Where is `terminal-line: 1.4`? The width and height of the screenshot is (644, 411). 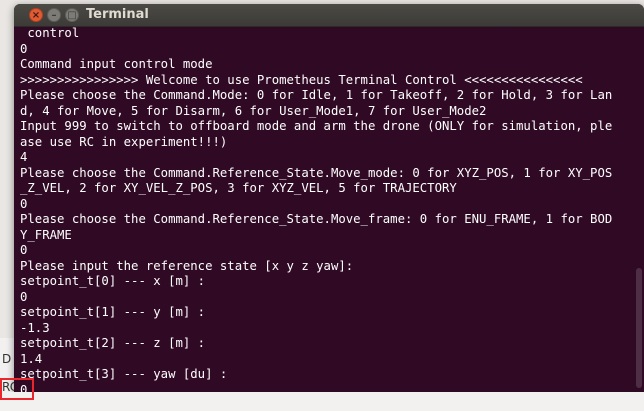 terminal-line: 1.4 is located at coordinates (31, 358).